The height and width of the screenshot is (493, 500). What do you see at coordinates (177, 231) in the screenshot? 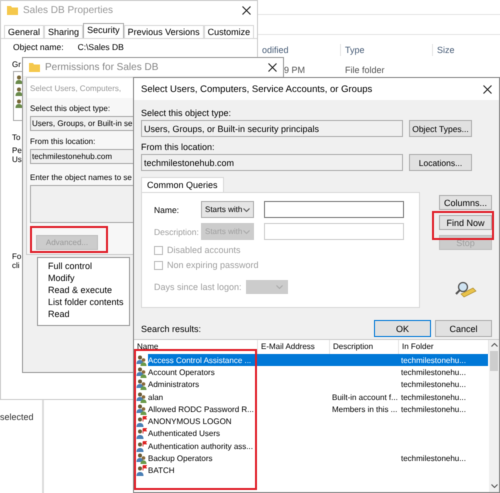
I see `field-label: Description:` at bounding box center [177, 231].